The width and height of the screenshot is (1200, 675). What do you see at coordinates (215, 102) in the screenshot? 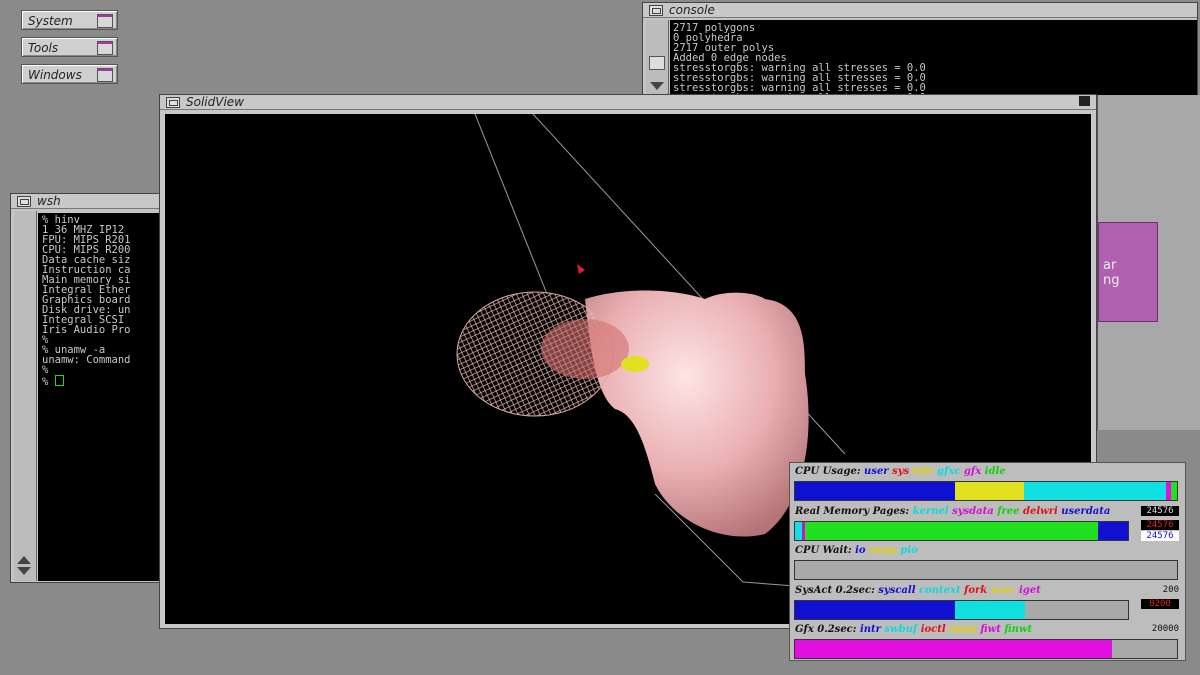
I see `solidview-title: SolidView` at bounding box center [215, 102].